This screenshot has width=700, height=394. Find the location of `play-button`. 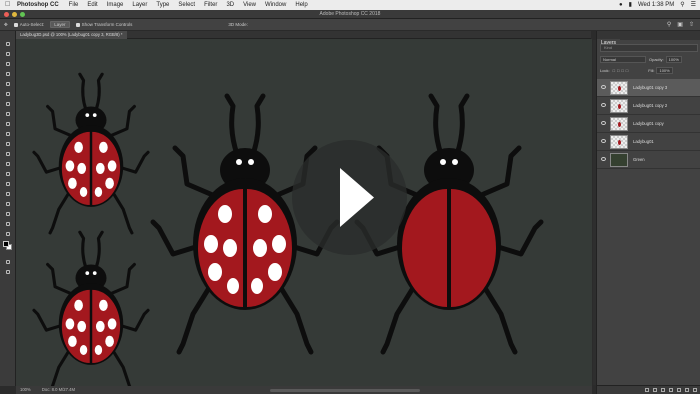

play-button is located at coordinates (349, 197).